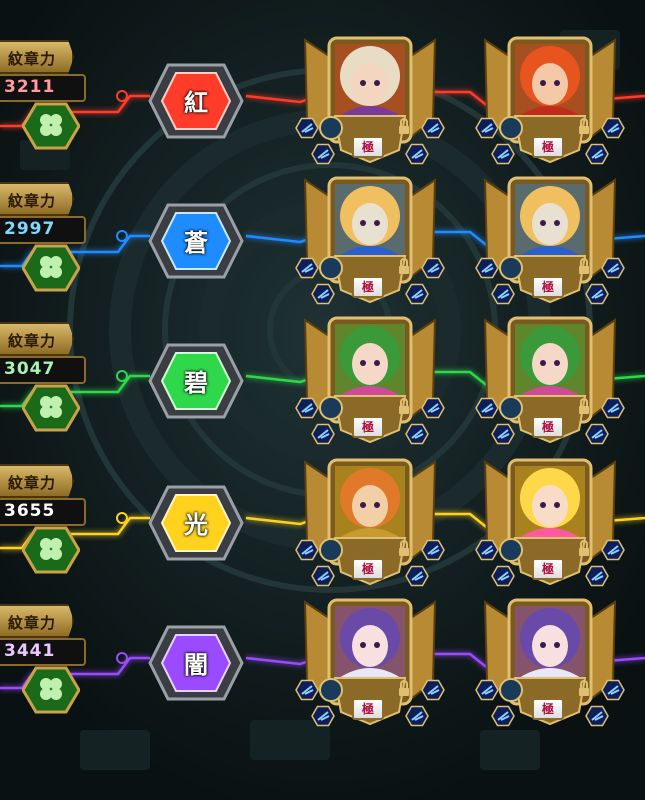 The height and width of the screenshot is (800, 645). I want to click on element-glyph: 碧, so click(196, 383).